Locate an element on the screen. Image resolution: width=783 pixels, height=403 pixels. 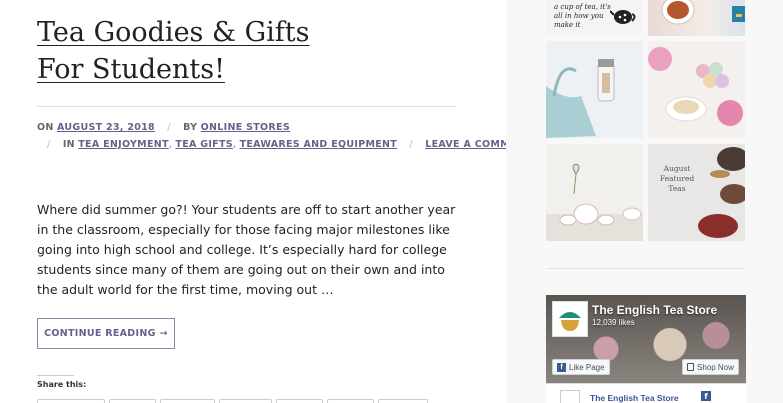
instagram-tile-tea-cup is located at coordinates (696, 18).